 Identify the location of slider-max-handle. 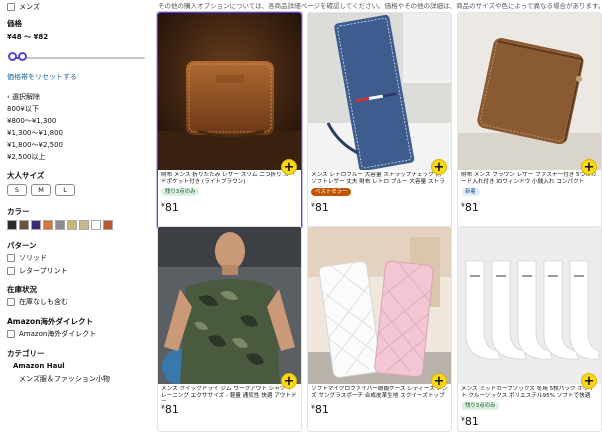
(22, 56).